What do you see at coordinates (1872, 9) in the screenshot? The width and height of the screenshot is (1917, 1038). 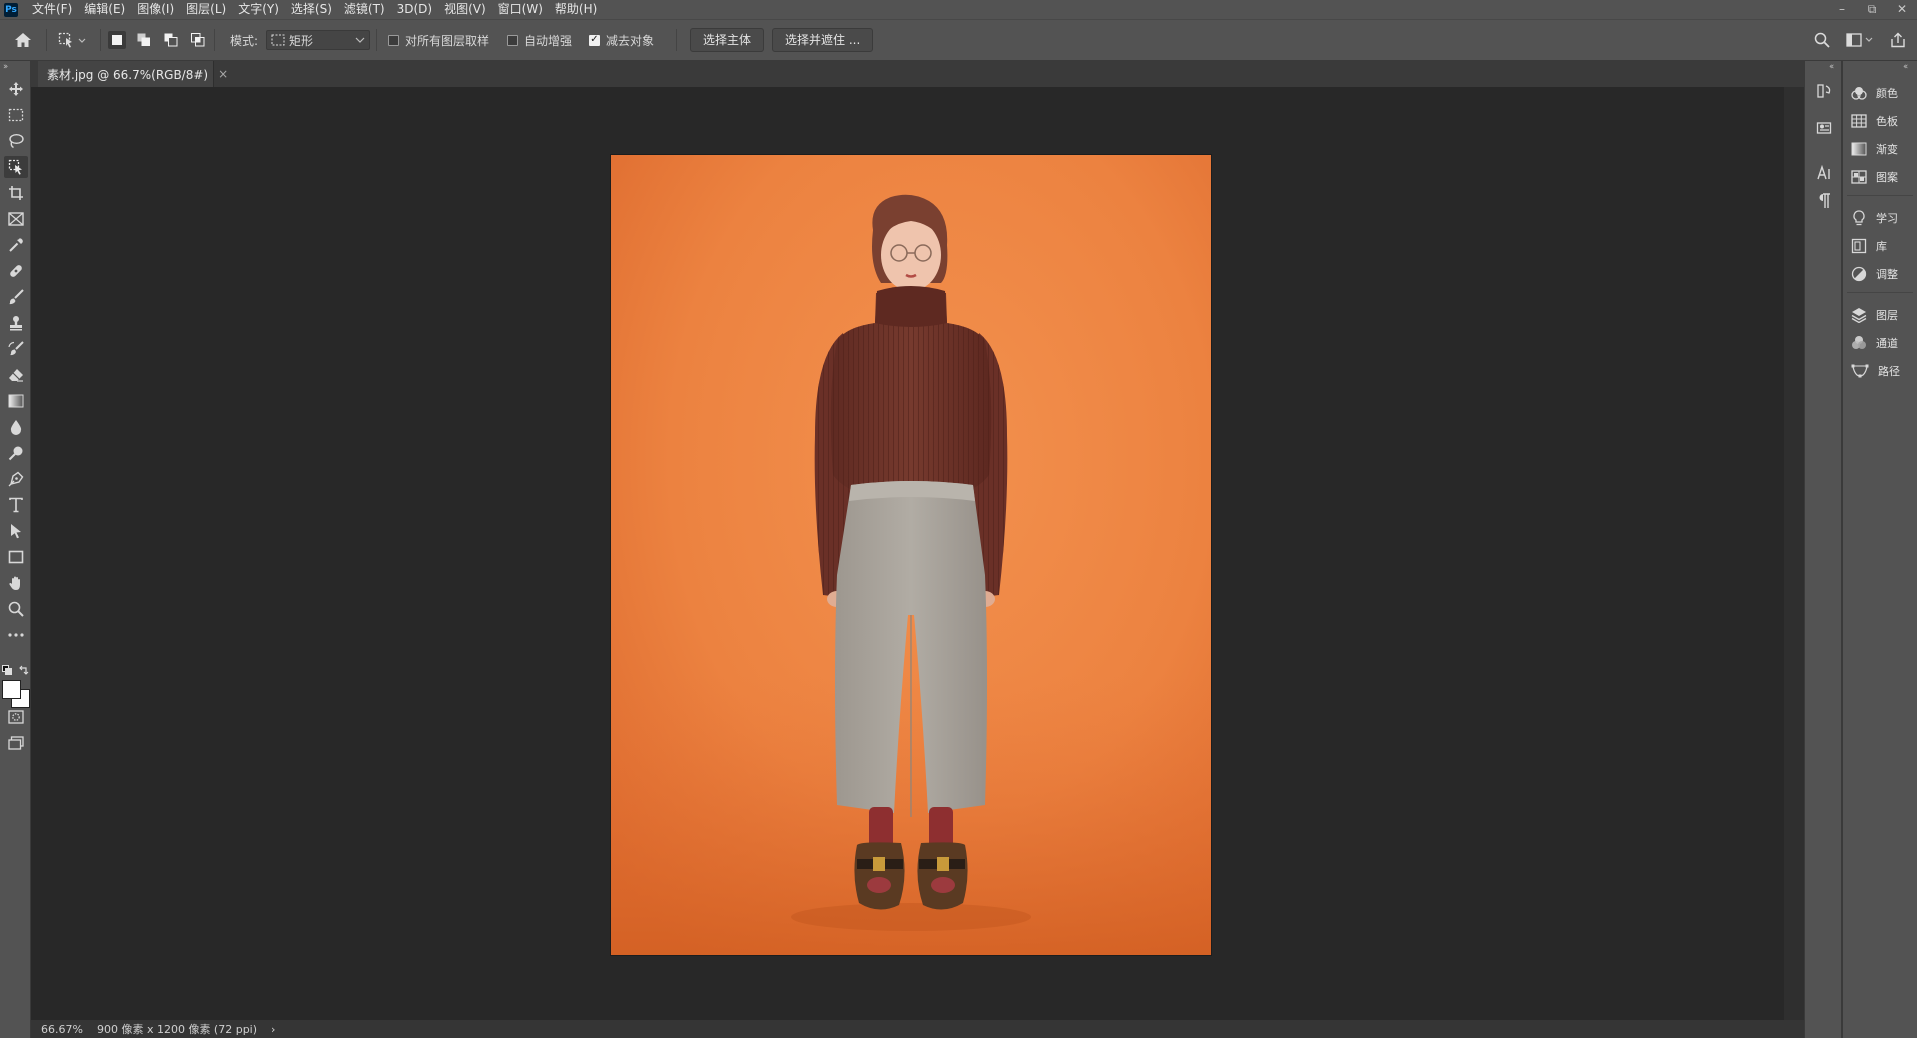 I see `restore-button: ⧉` at bounding box center [1872, 9].